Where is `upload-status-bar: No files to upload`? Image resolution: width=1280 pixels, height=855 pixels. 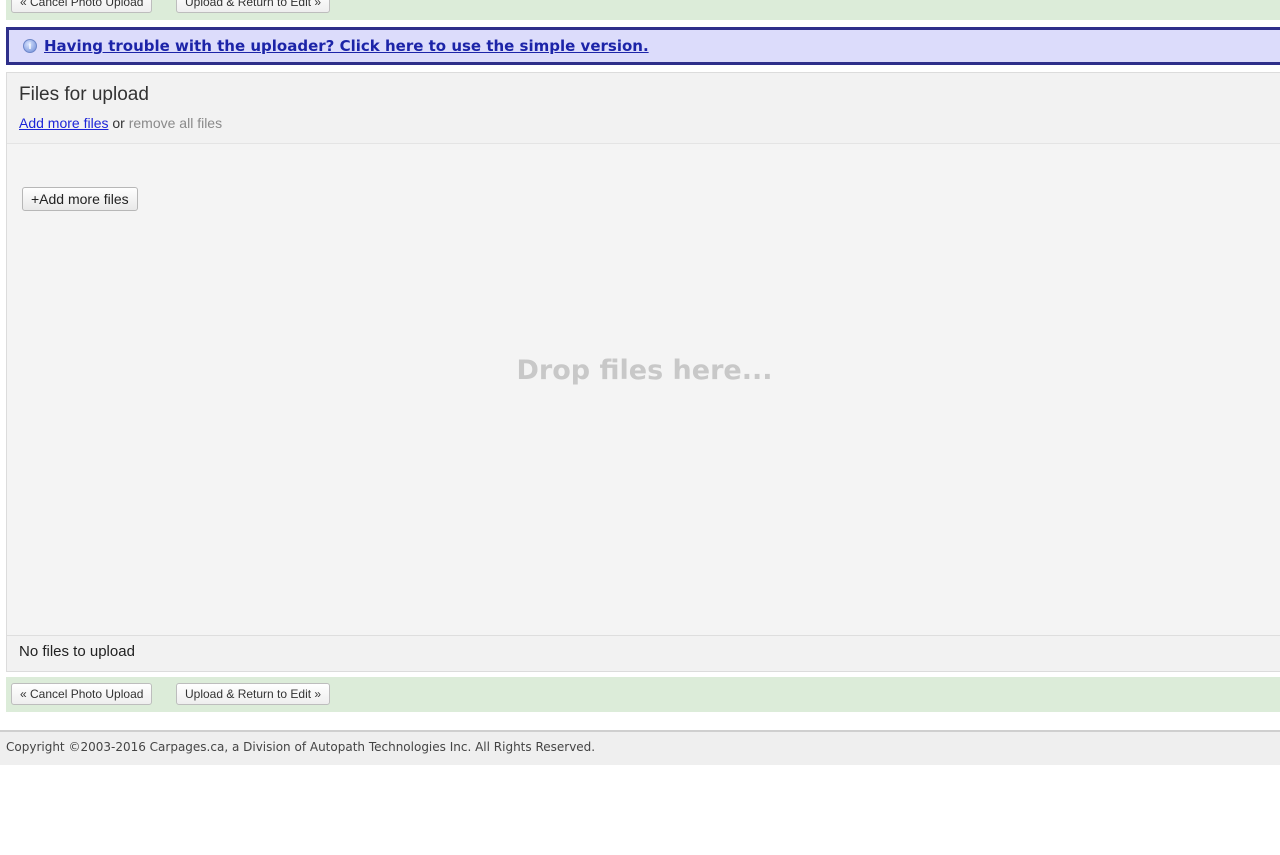
upload-status-bar: No files to upload is located at coordinates (643, 653).